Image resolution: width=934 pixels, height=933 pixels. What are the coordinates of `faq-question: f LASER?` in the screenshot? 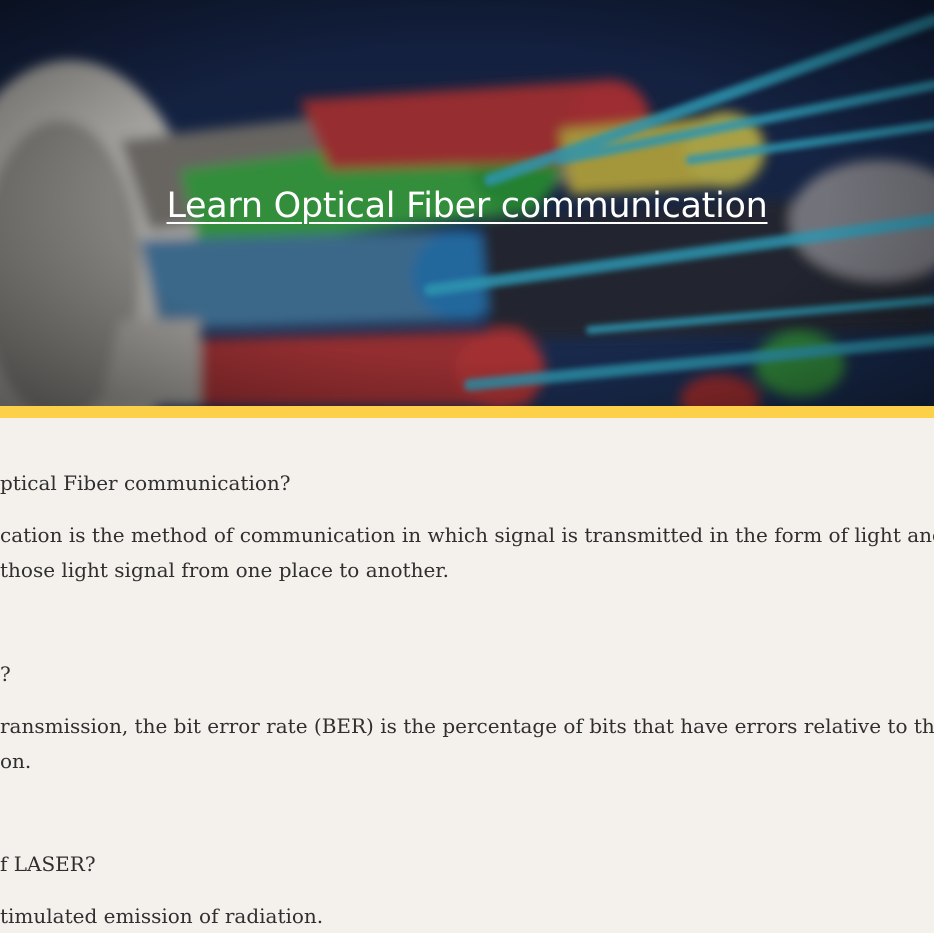 It's located at (48, 864).